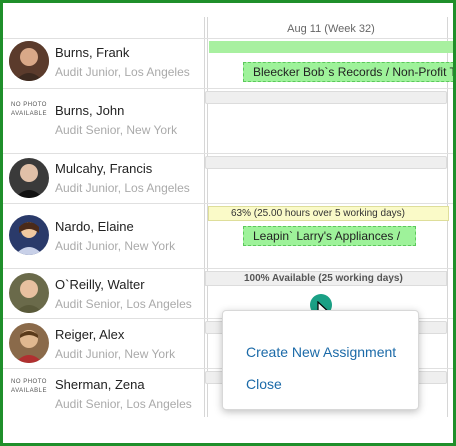  Describe the element at coordinates (204, 217) in the screenshot. I see `column-divider` at that location.